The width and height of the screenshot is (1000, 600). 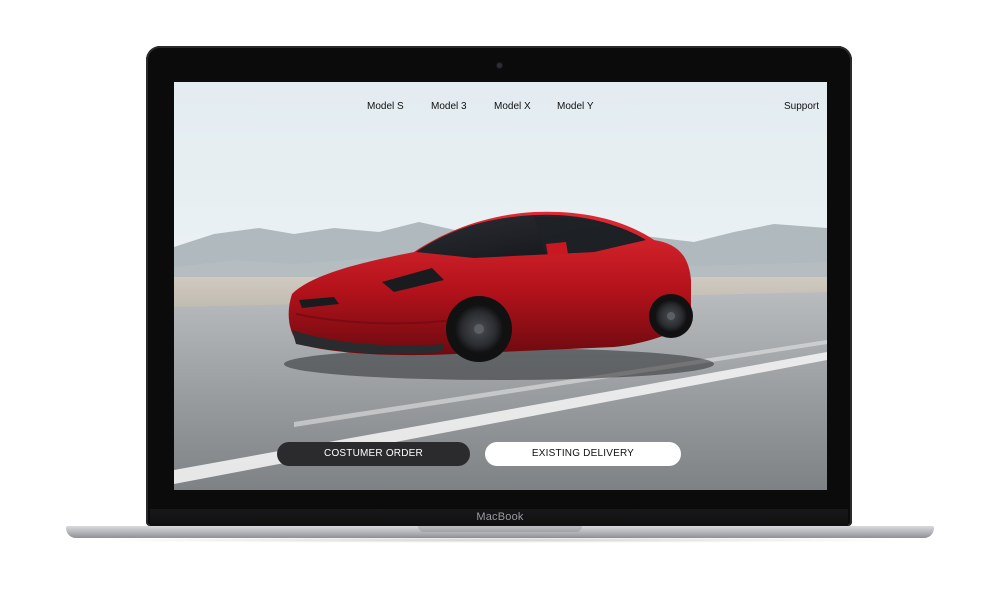 I want to click on nav-item-model-3: Model 3, so click(x=449, y=106).